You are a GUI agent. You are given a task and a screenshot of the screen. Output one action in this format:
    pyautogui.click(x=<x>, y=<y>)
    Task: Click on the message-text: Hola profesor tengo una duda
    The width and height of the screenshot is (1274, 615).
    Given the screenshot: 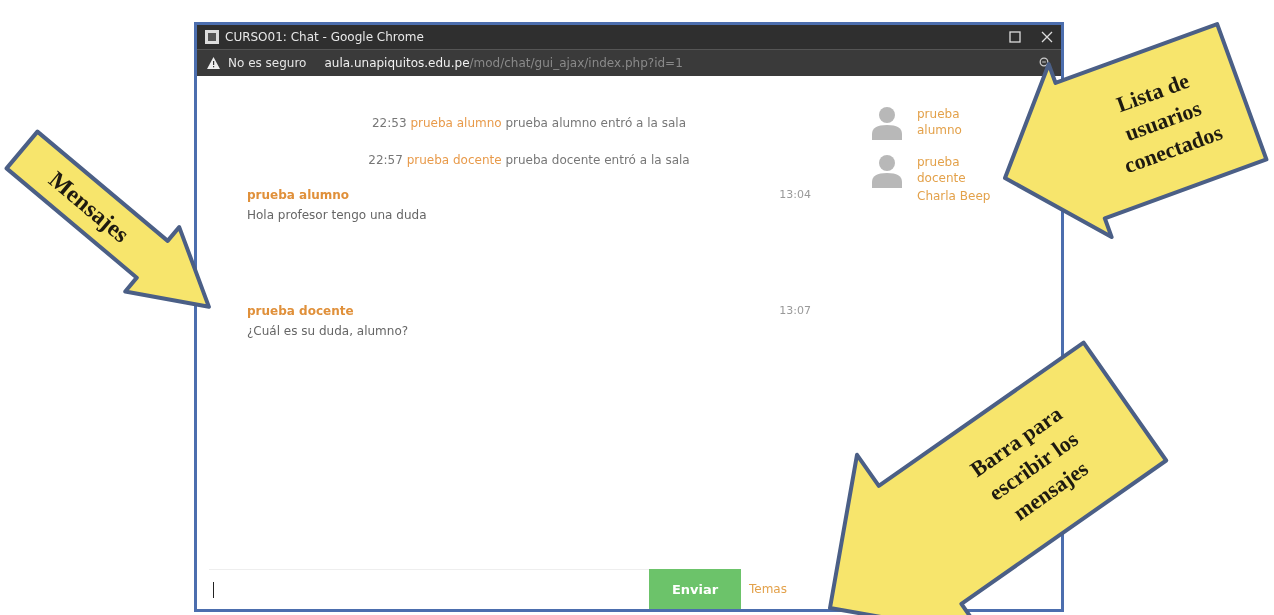 What is the action you would take?
    pyautogui.click(x=337, y=215)
    